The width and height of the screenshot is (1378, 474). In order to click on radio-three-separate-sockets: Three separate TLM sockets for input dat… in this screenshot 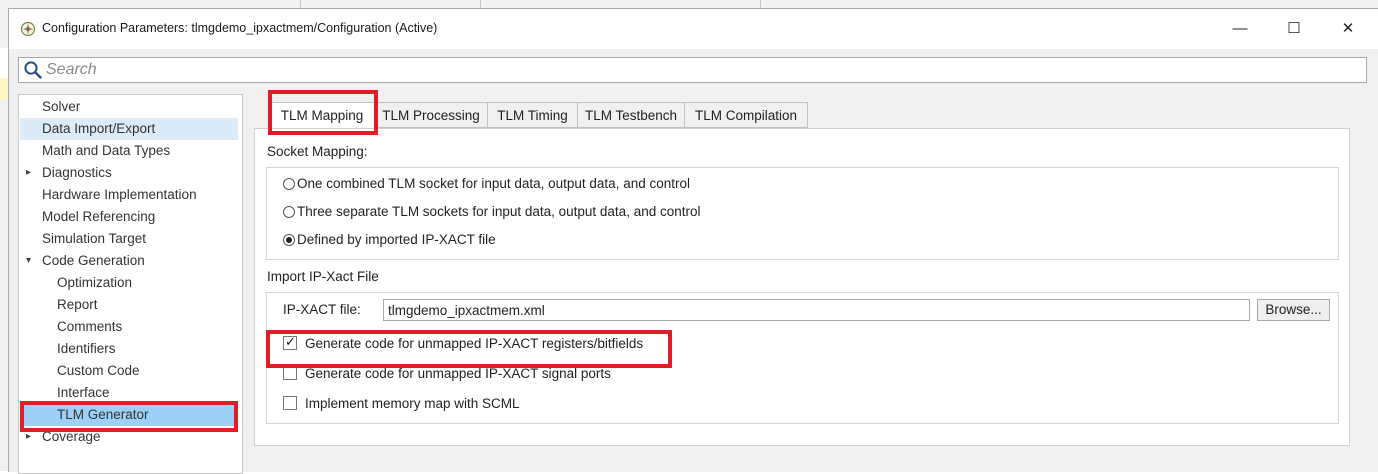, I will do `click(492, 212)`.